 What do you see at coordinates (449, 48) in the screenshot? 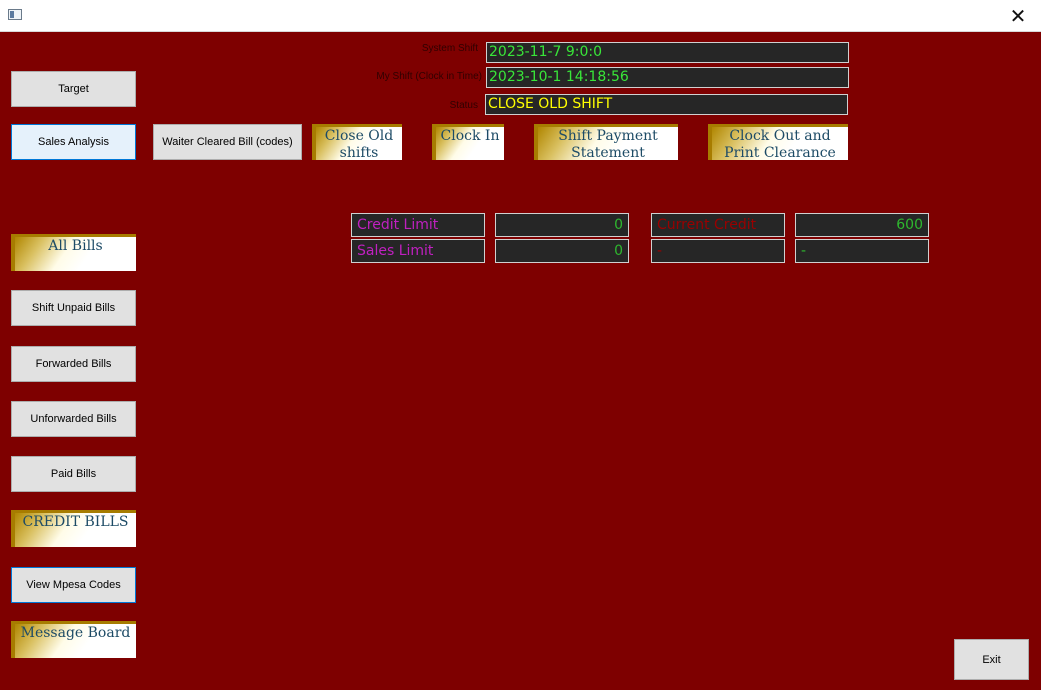
I see `system-shift-label: System Shift` at bounding box center [449, 48].